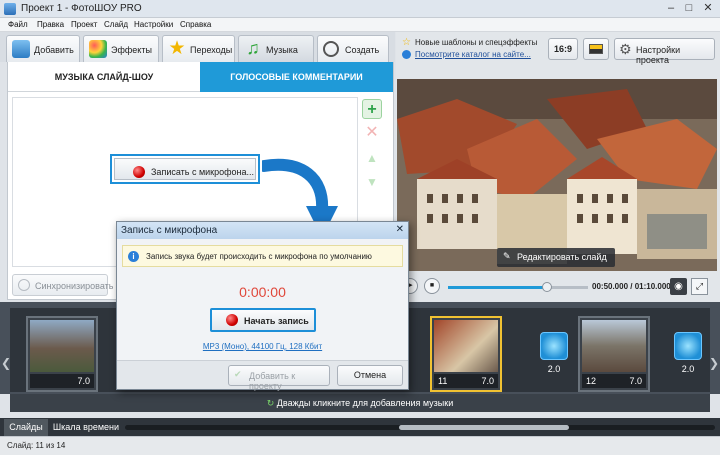 The height and width of the screenshot is (455, 720). What do you see at coordinates (406, 54) in the screenshot?
I see `globe-icon` at bounding box center [406, 54].